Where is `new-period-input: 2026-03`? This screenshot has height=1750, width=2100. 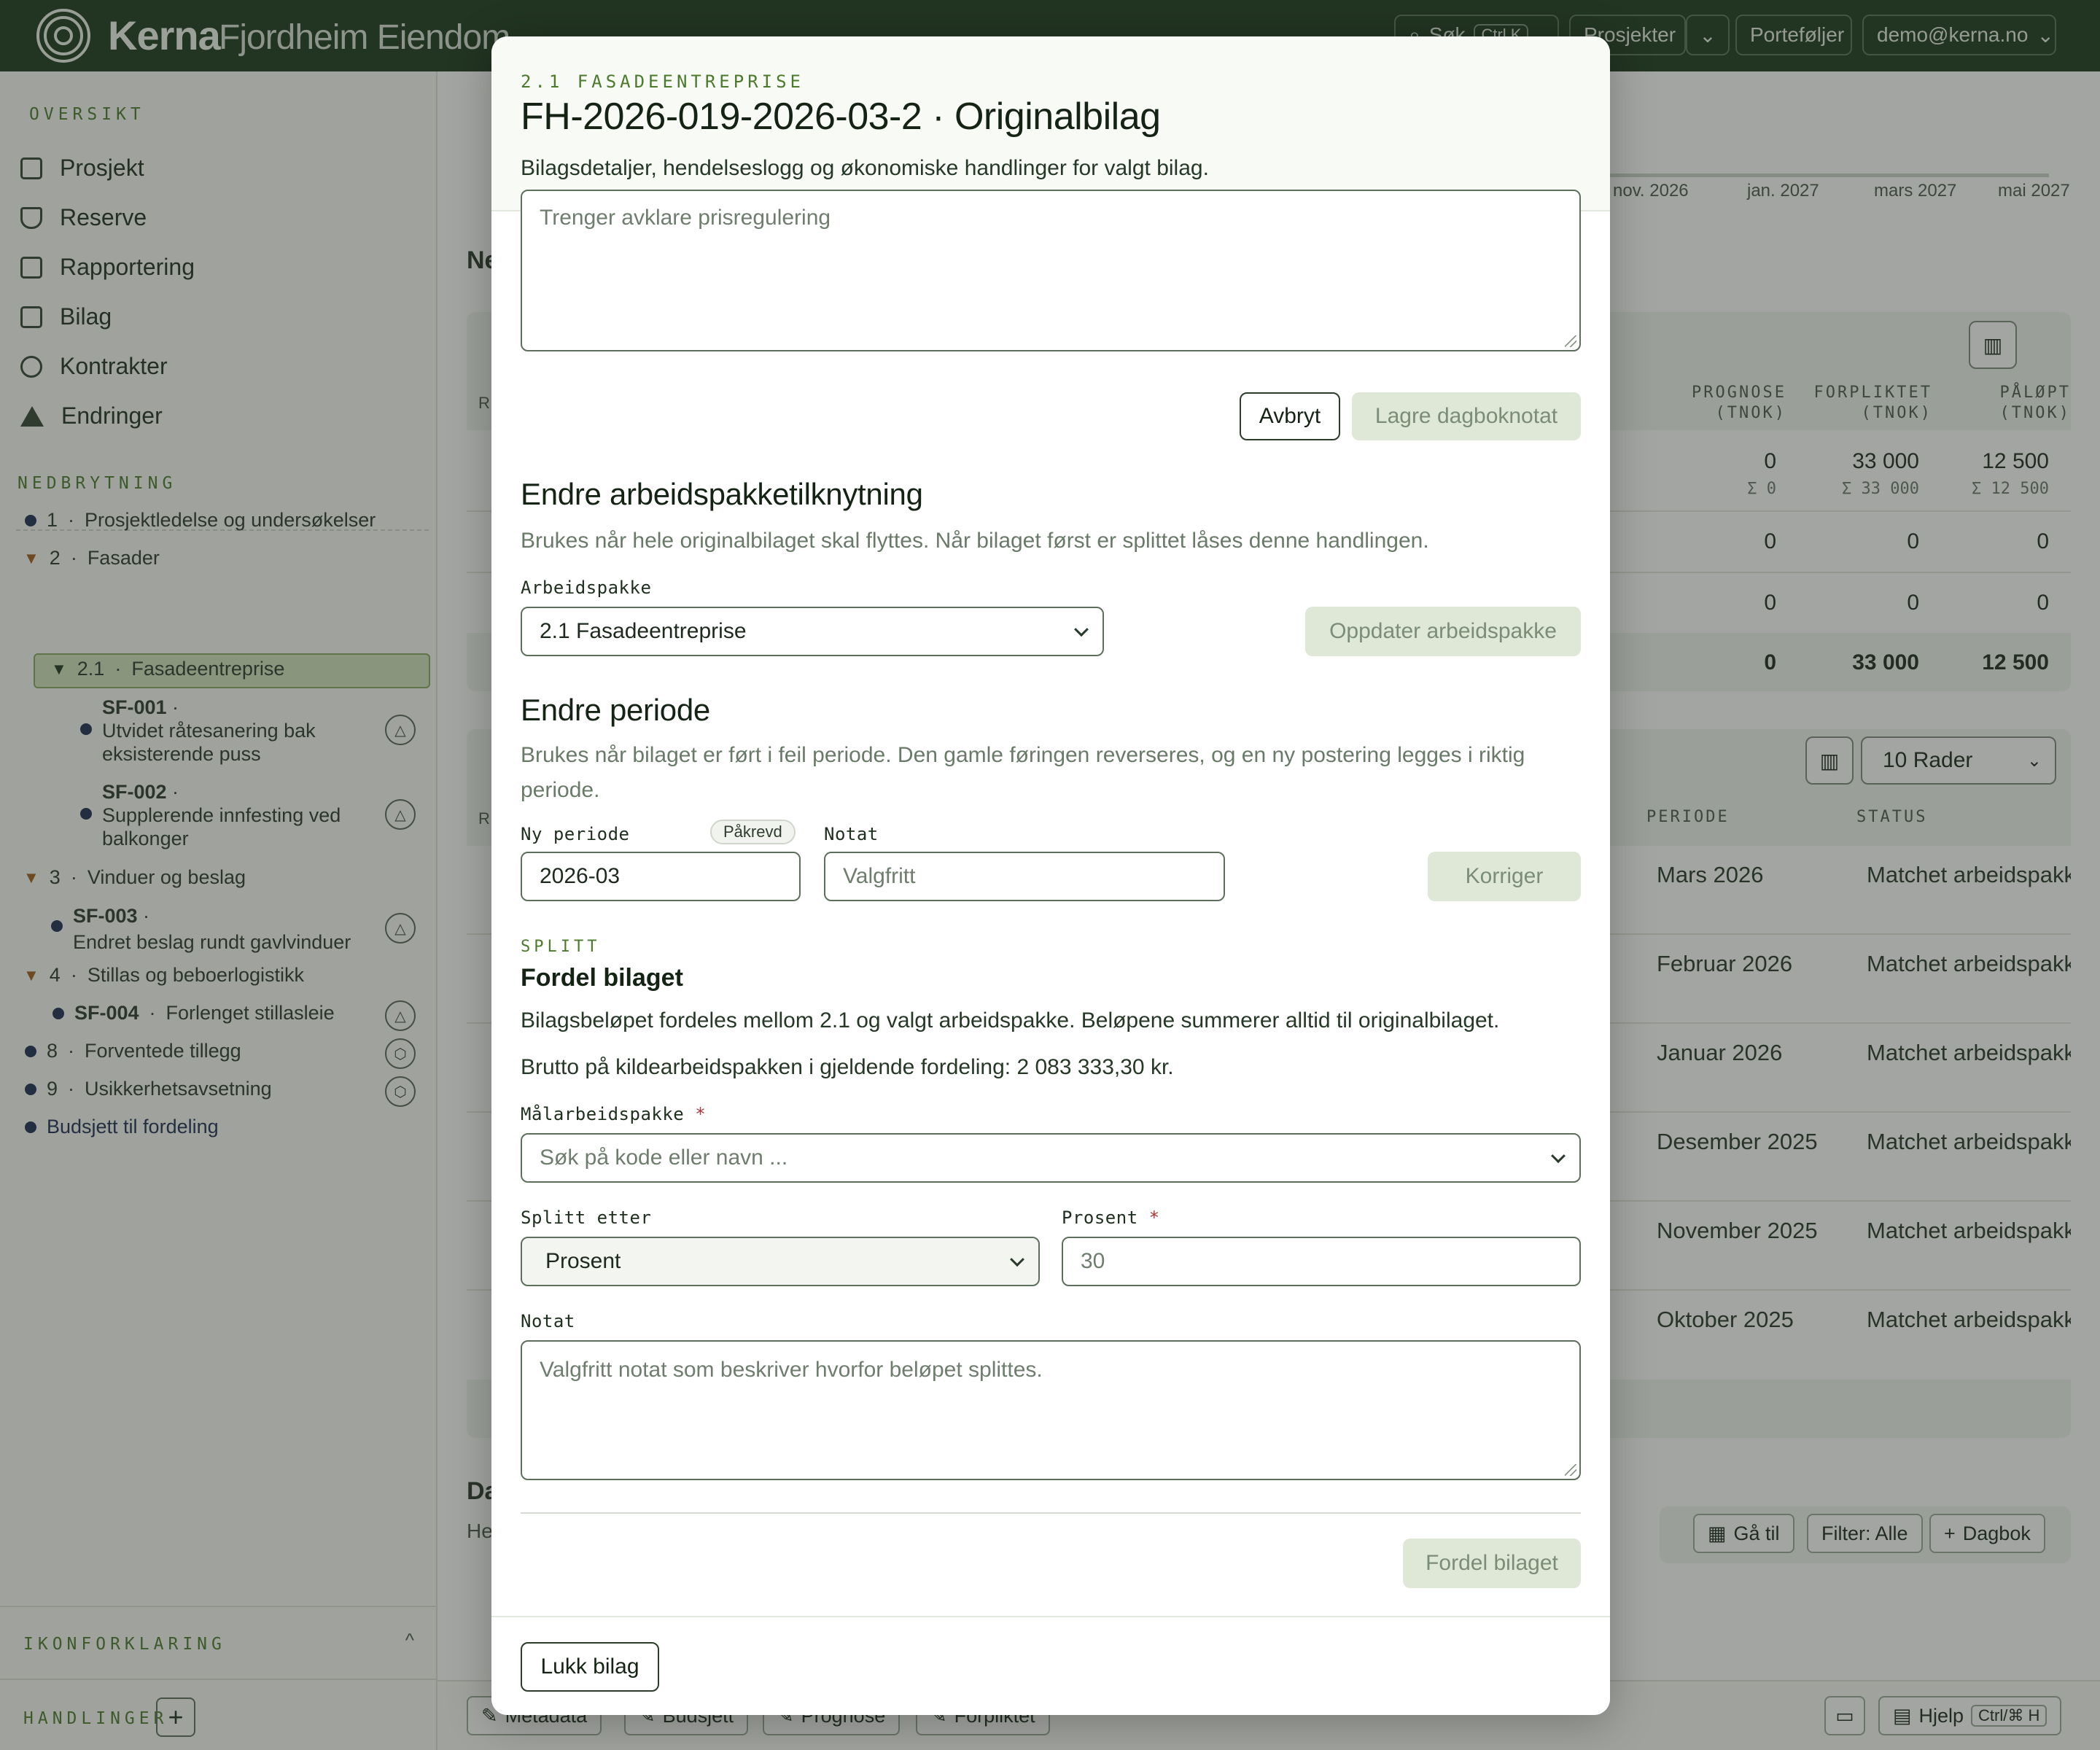
new-period-input: 2026-03 is located at coordinates (661, 876).